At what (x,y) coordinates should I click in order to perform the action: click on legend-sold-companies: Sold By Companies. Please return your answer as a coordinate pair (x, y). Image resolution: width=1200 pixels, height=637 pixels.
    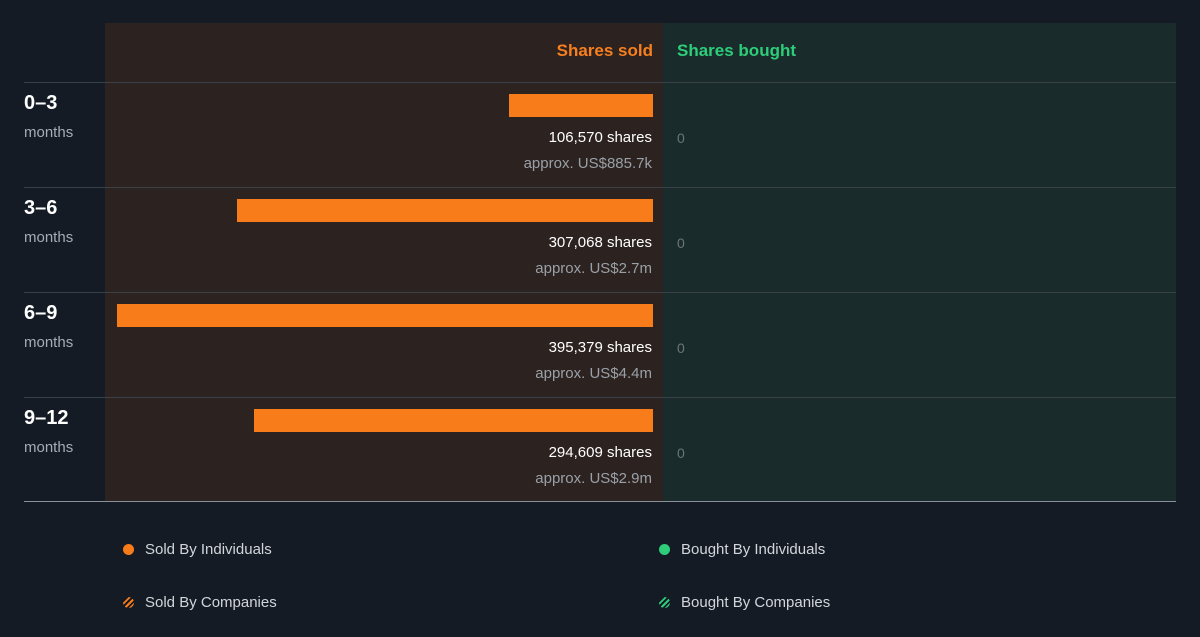
    Looking at the image, I should click on (200, 602).